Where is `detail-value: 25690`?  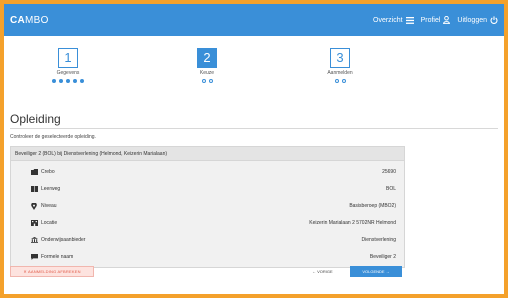 detail-value: 25690 is located at coordinates (389, 172).